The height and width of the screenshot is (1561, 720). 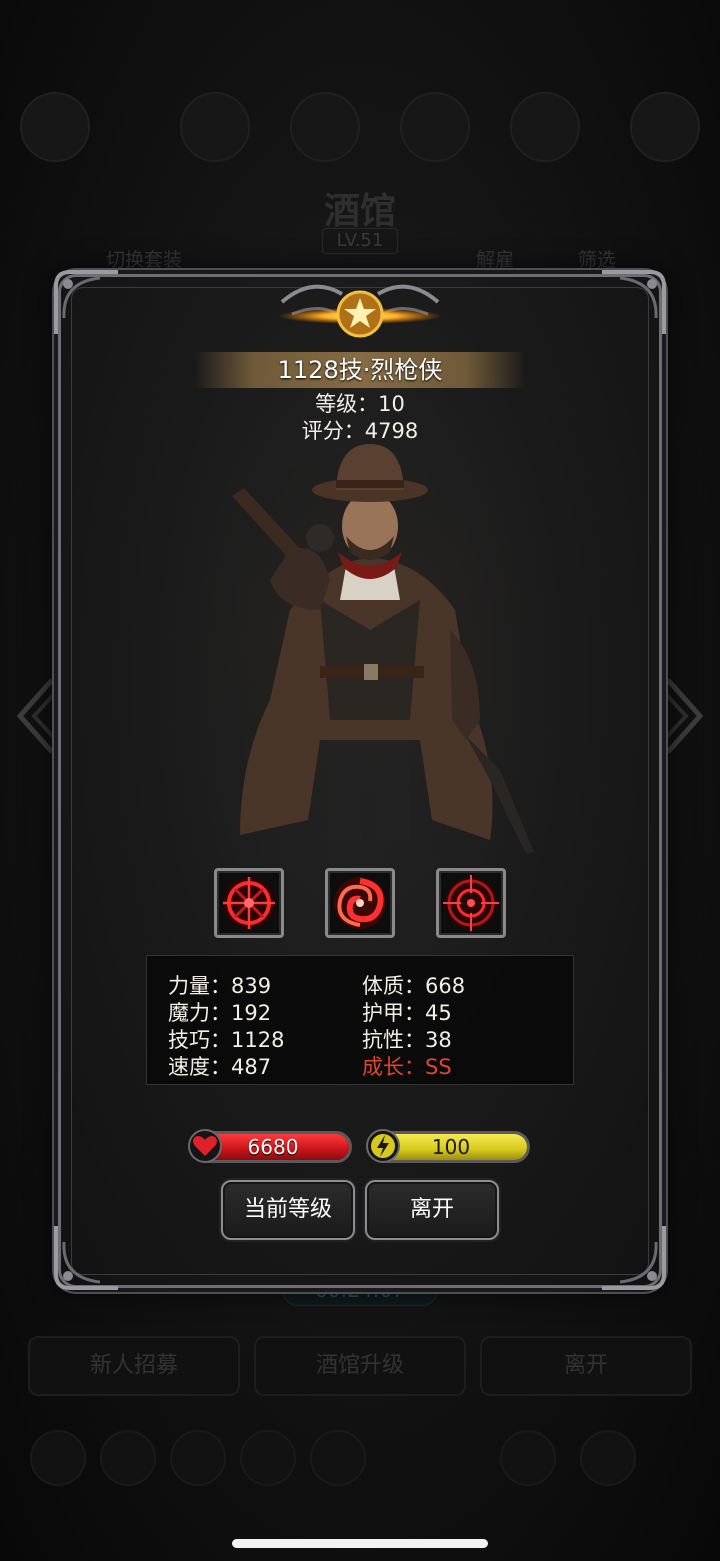 I want to click on previous-hero-arrow-icon, so click(x=35, y=716).